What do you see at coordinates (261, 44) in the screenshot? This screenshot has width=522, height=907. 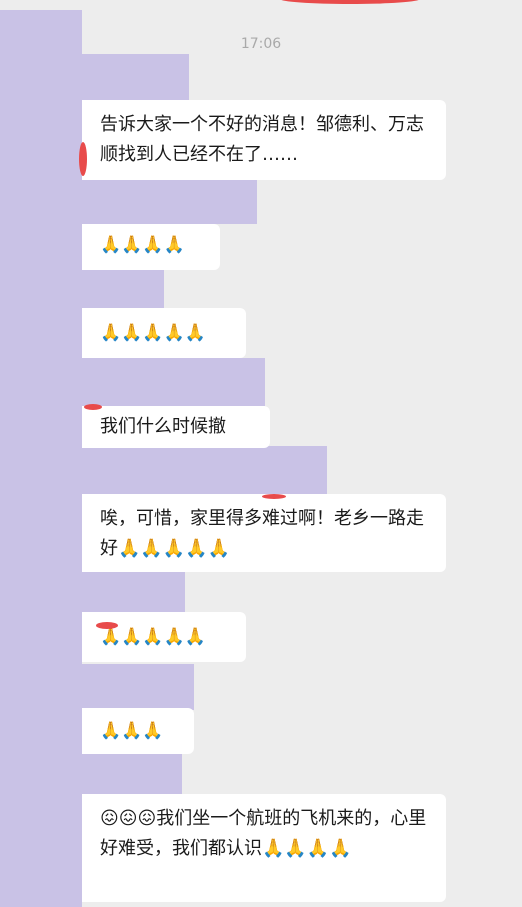 I see `message-timestamp: 17:06` at bounding box center [261, 44].